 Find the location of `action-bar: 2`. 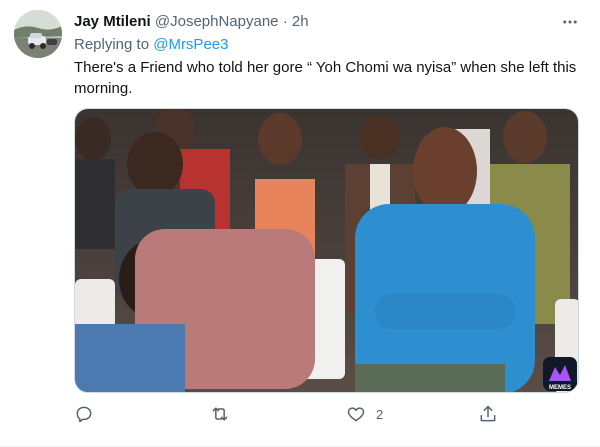

action-bar: 2 is located at coordinates (314, 414).